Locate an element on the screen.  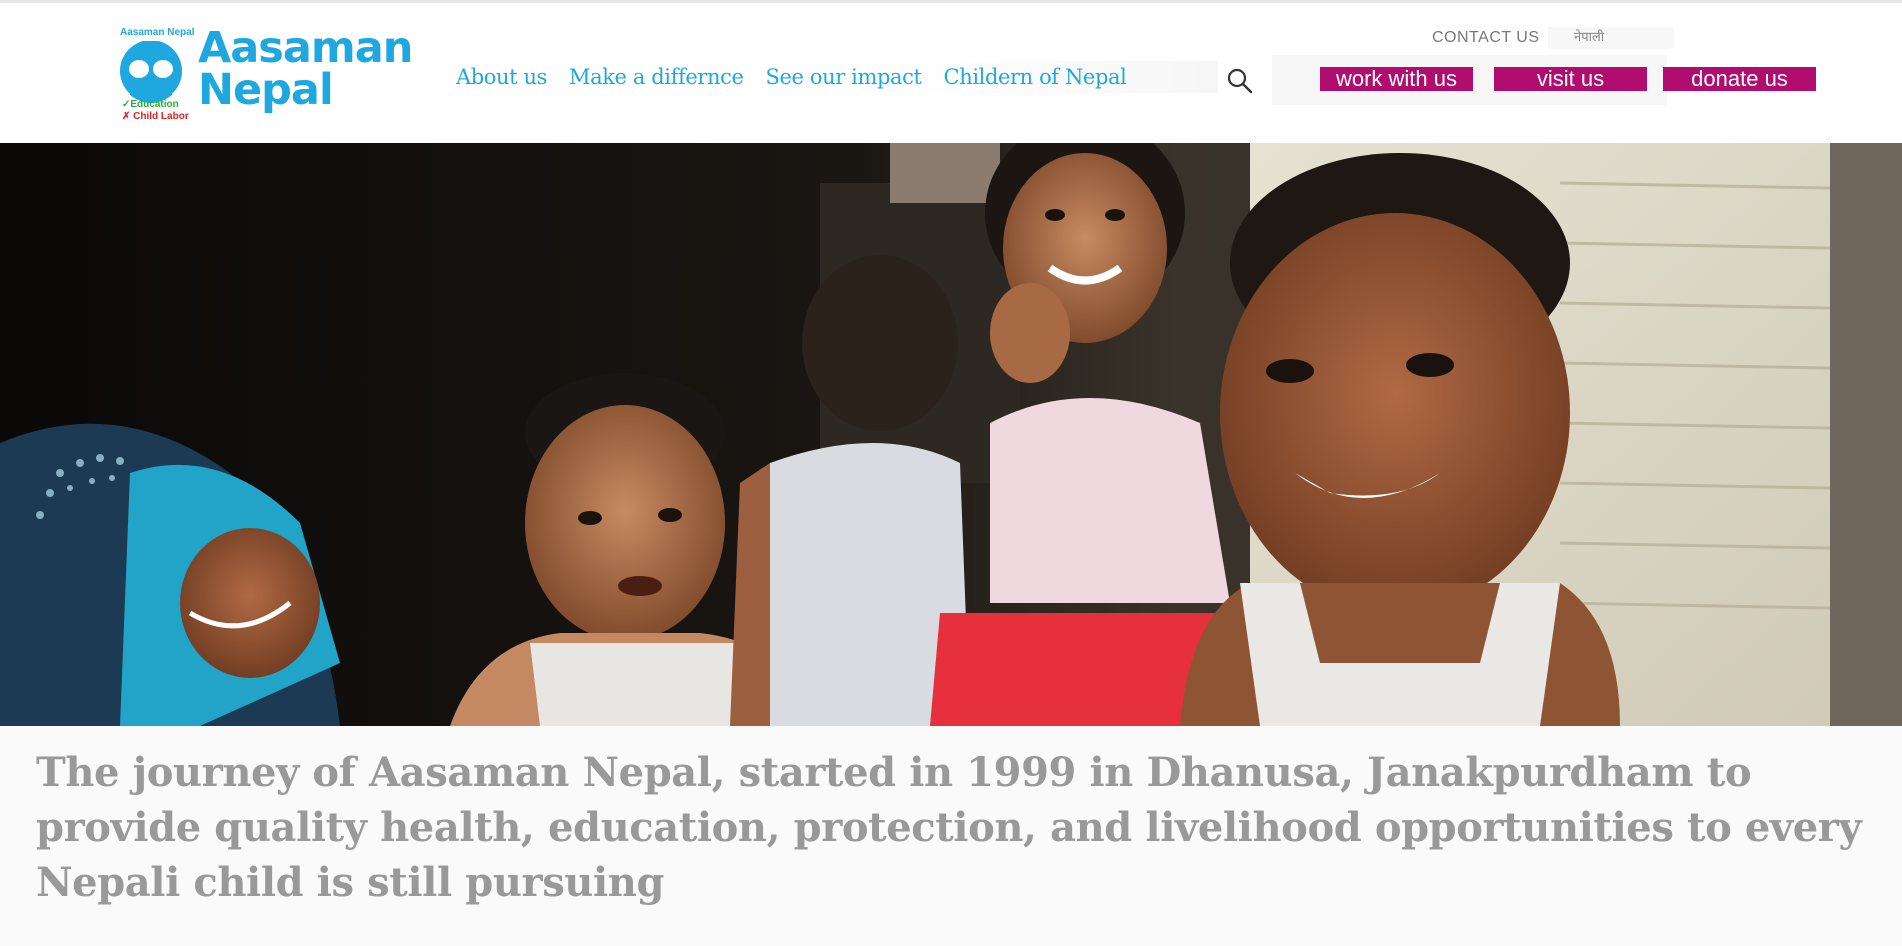
work-with-us-button: work with us is located at coordinates (1396, 79).